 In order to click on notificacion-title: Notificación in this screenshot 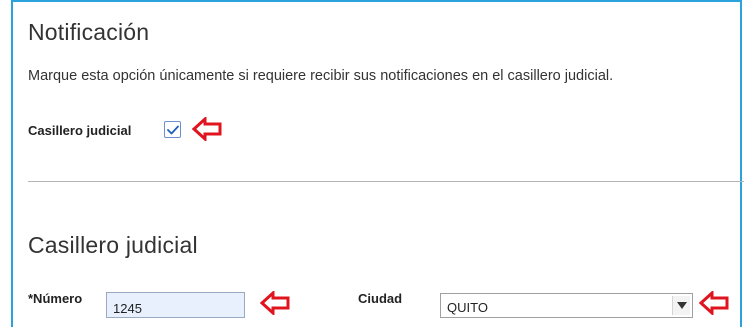, I will do `click(89, 32)`.